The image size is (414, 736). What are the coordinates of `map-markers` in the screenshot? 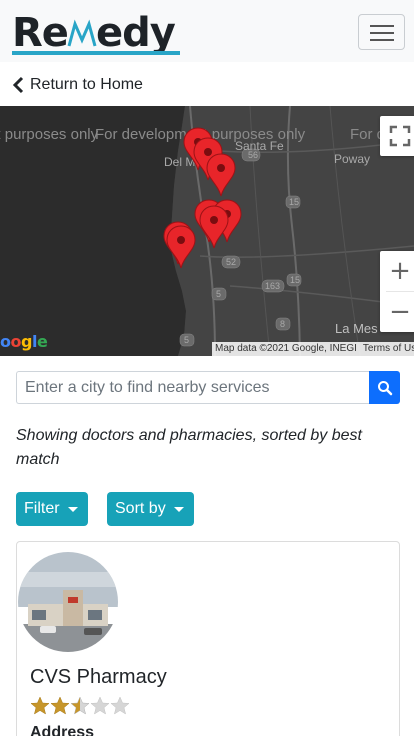 It's located at (202, 198).